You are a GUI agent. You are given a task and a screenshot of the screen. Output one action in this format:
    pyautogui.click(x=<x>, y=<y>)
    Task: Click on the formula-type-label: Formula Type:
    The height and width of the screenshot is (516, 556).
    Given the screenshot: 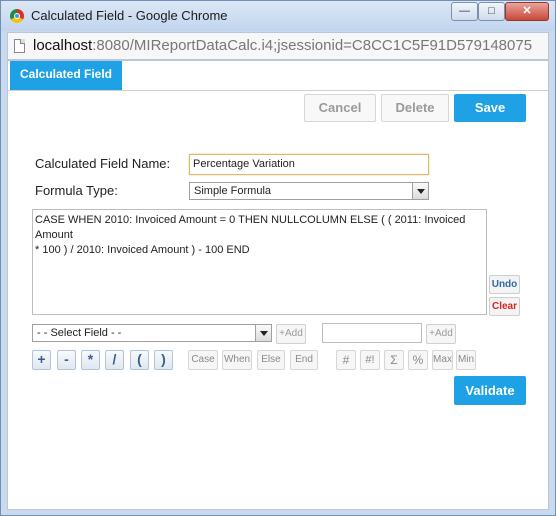 What is the action you would take?
    pyautogui.click(x=76, y=190)
    